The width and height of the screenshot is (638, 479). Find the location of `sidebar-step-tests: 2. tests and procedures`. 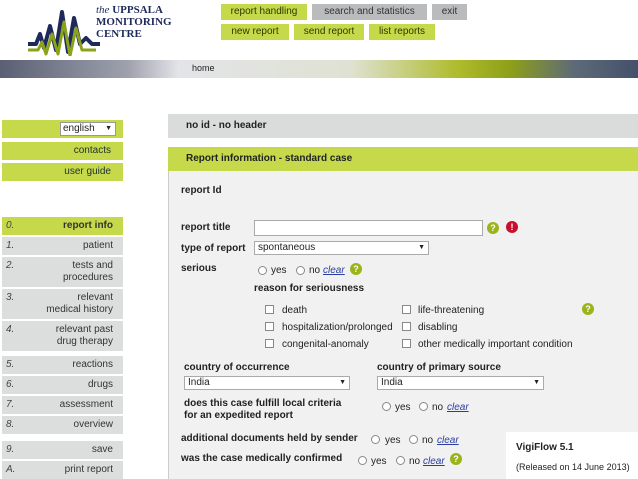

sidebar-step-tests: 2. tests and procedures is located at coordinates (62, 272).